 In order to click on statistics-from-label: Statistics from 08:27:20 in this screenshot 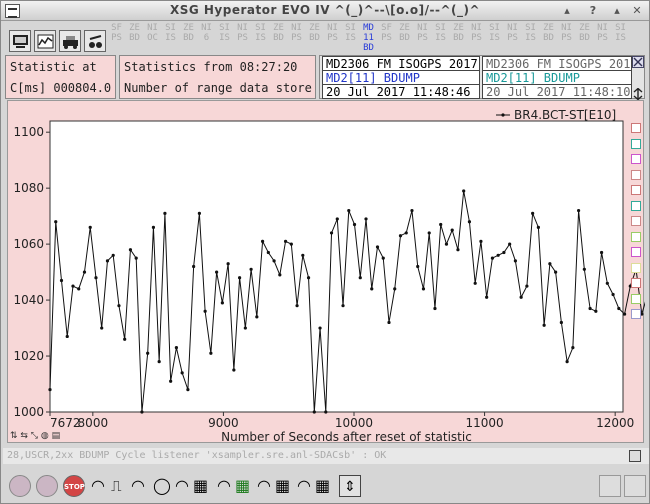, I will do `click(211, 67)`.